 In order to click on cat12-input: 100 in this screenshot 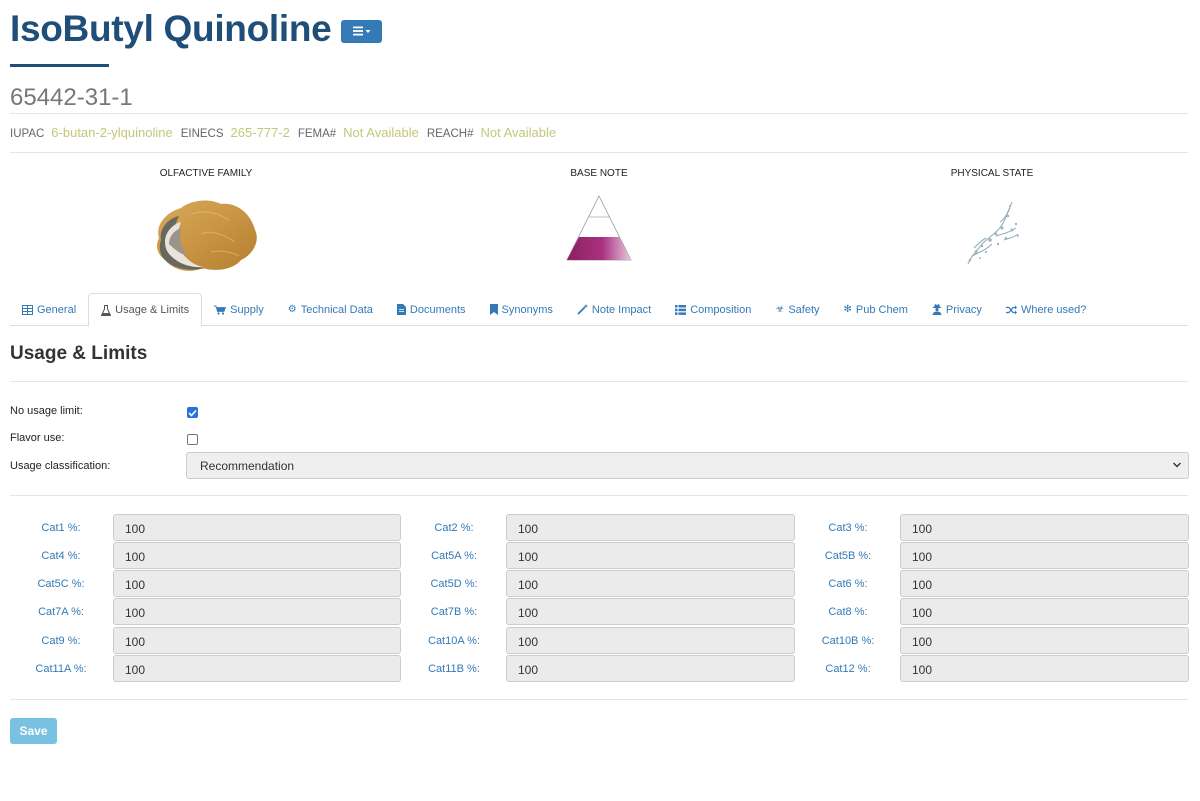, I will do `click(1044, 668)`.